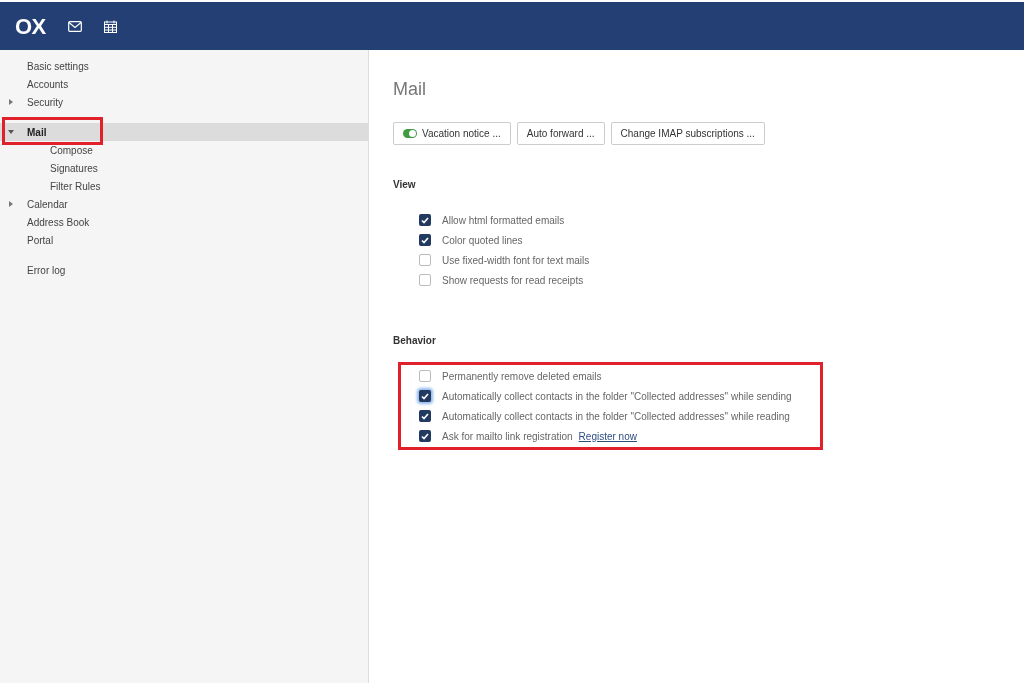 This screenshot has width=1024, height=683. I want to click on option-label: Ask for mailto link registration, so click(507, 436).